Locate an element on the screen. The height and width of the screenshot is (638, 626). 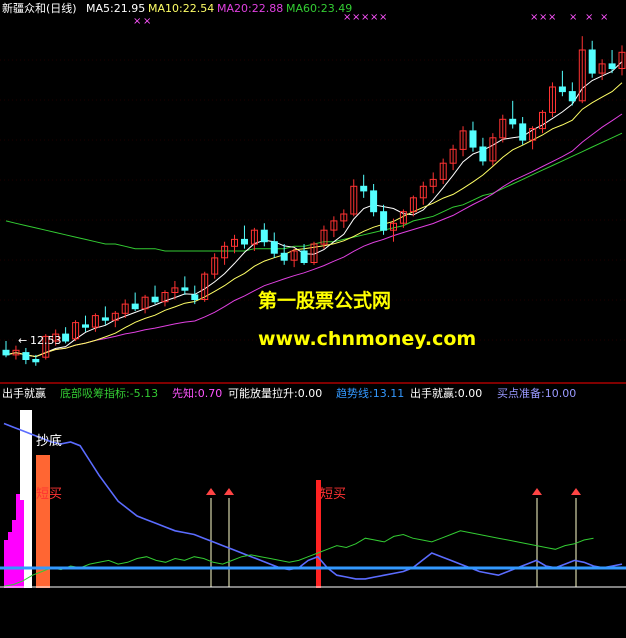
chaodi-label: 抄底 is located at coordinates (49, 441).